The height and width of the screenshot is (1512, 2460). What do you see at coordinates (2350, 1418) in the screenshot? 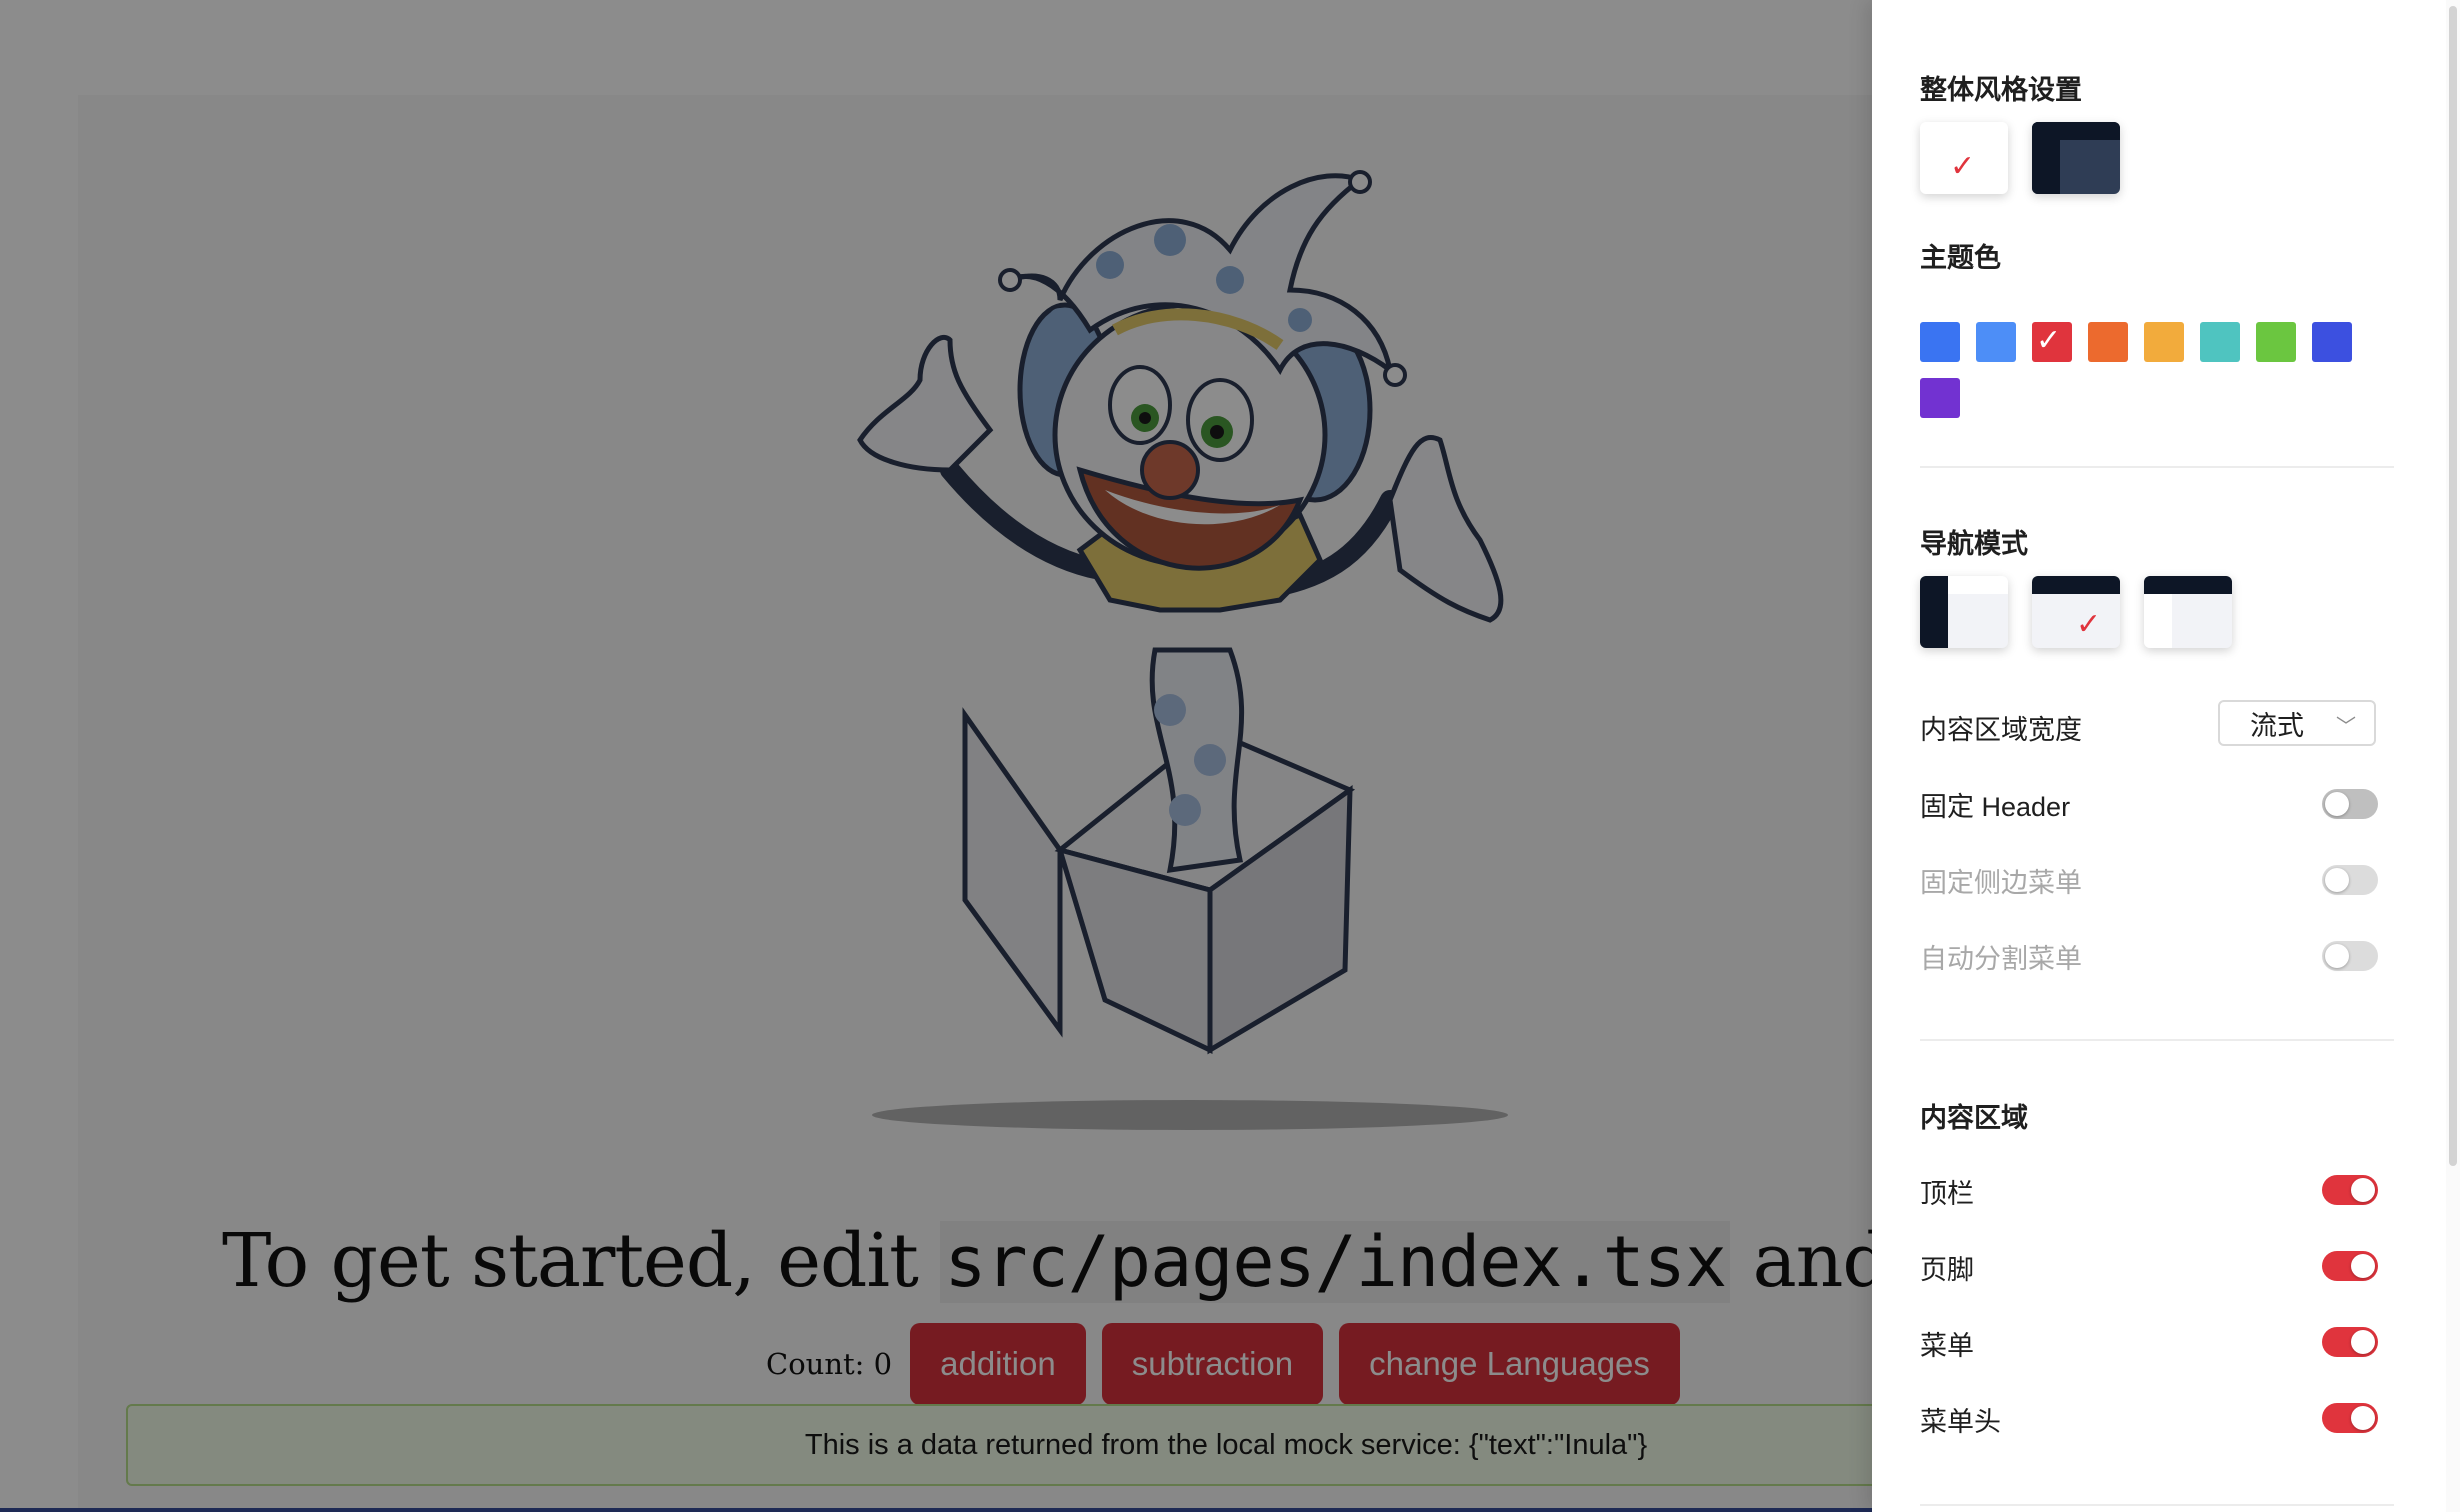
I see `content-area-toggle-menu-header` at bounding box center [2350, 1418].